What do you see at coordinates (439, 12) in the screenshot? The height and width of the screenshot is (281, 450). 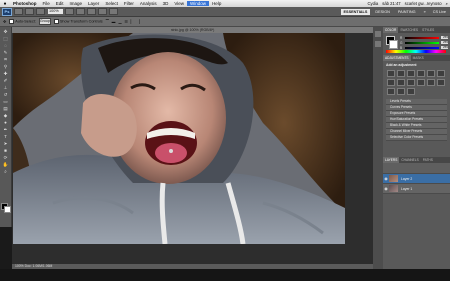 I see `cs-live-button: CS Live` at bounding box center [439, 12].